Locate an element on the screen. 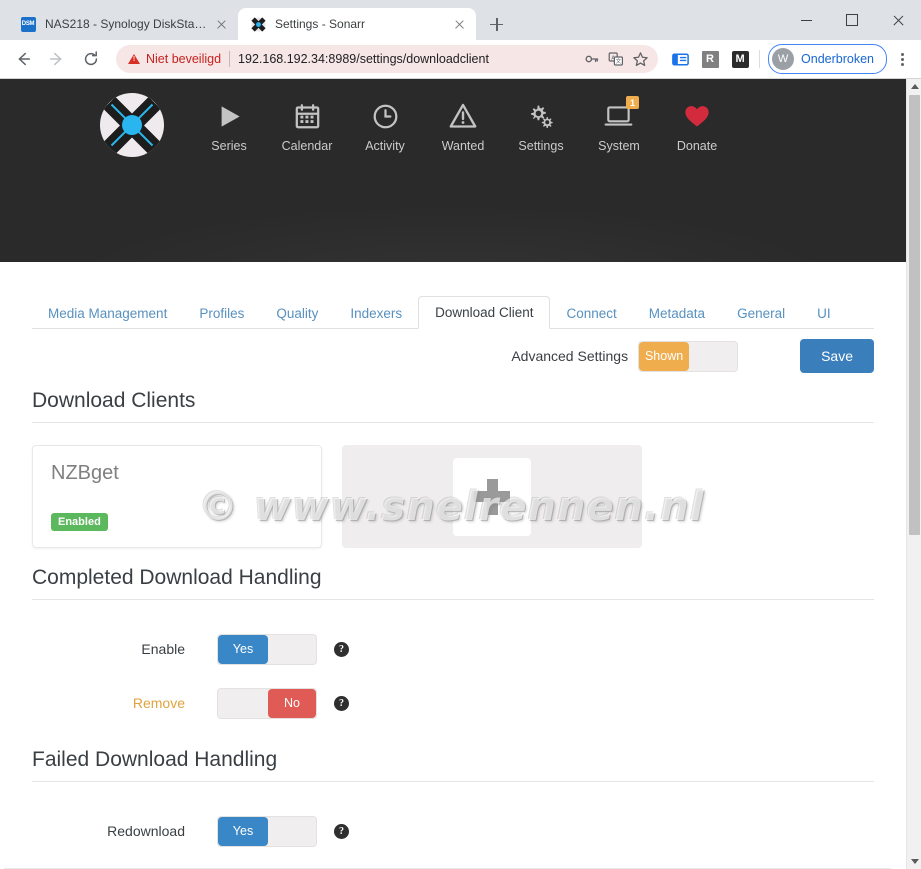 This screenshot has width=921, height=869. profile-label: Onderbroken is located at coordinates (837, 59).